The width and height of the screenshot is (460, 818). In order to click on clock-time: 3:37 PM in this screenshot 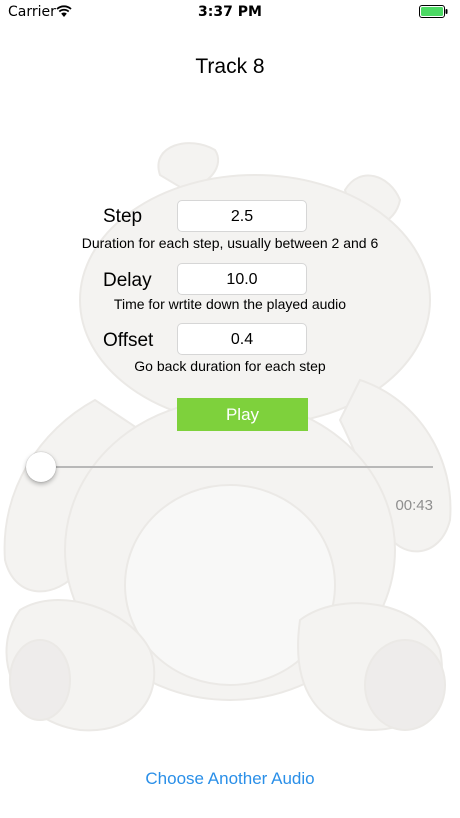, I will do `click(230, 12)`.